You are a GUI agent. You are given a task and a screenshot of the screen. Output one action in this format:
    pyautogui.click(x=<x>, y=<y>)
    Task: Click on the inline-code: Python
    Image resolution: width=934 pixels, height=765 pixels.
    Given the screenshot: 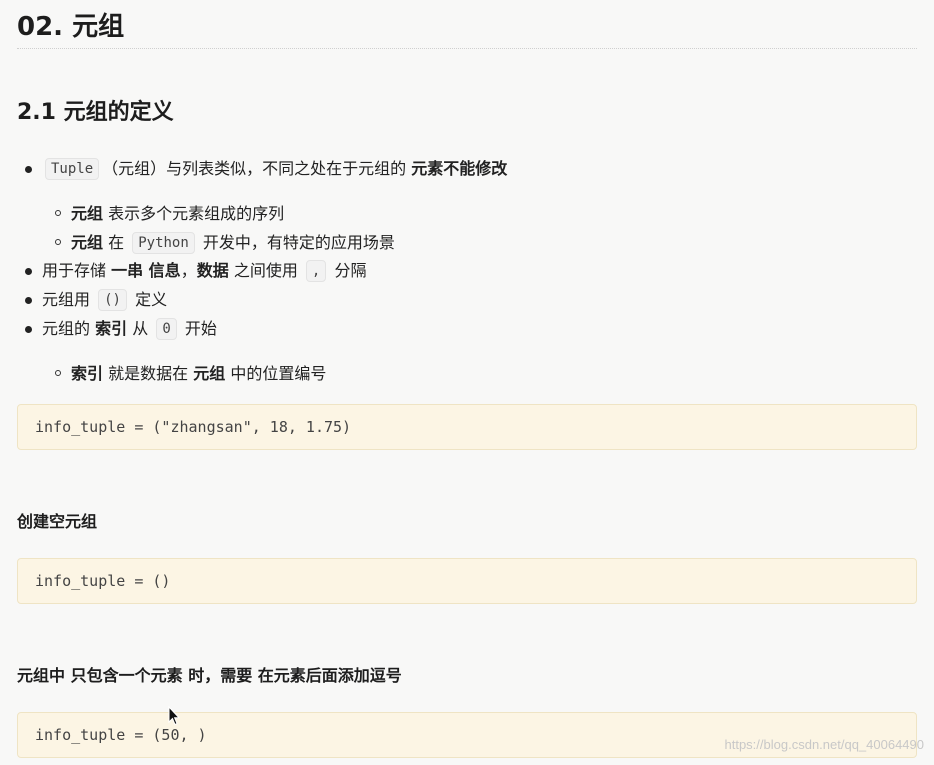 What is the action you would take?
    pyautogui.click(x=163, y=243)
    